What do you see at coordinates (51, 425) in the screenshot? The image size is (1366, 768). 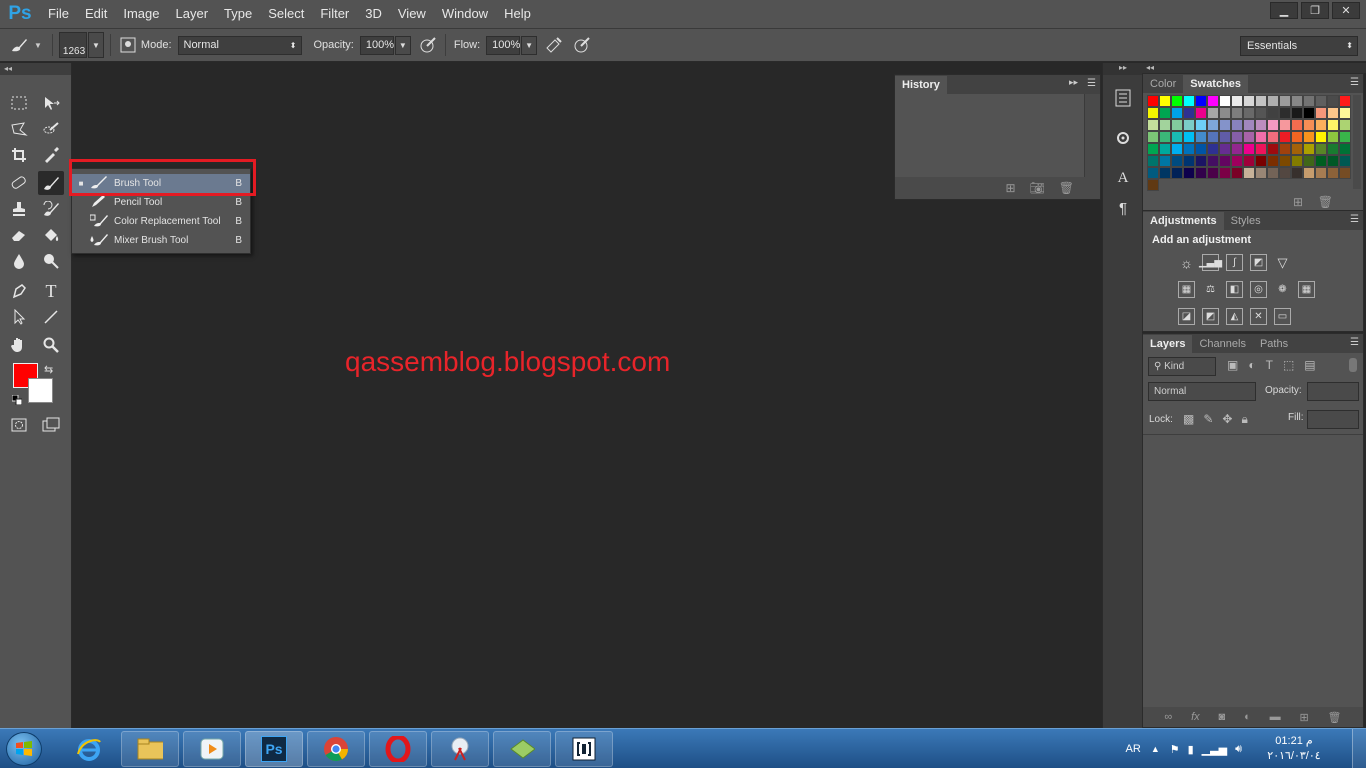 I see `screen-mode-icon` at bounding box center [51, 425].